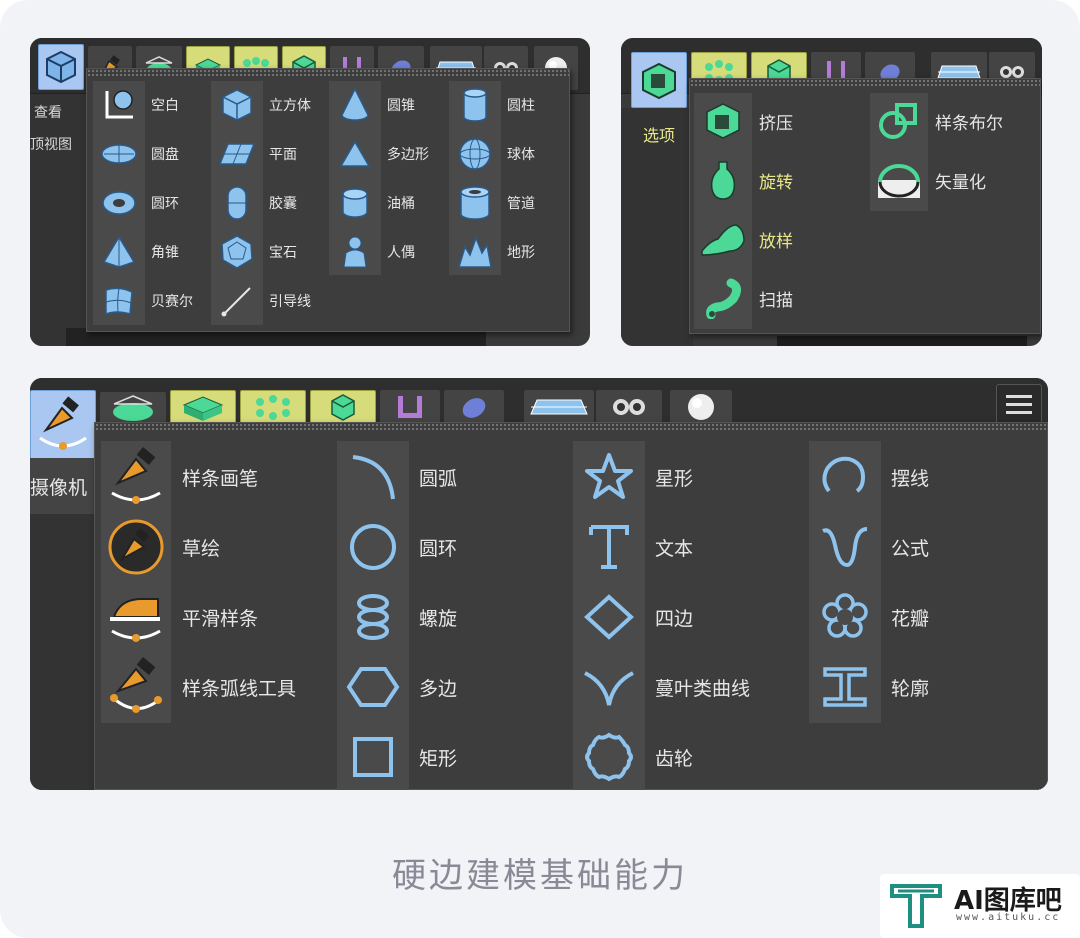 The height and width of the screenshot is (938, 1080). I want to click on menu-item-label: 摆线, so click(910, 478).